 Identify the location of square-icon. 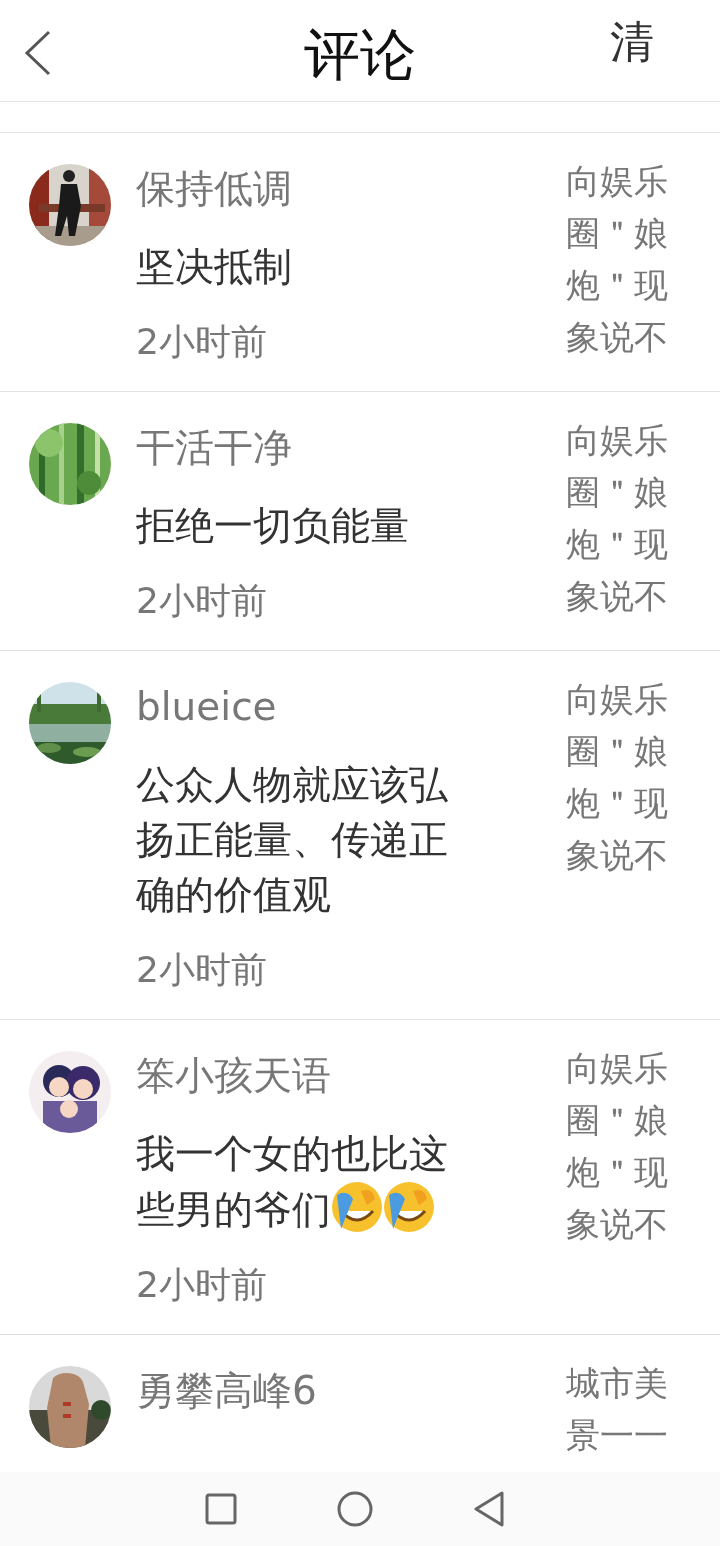
(221, 1509).